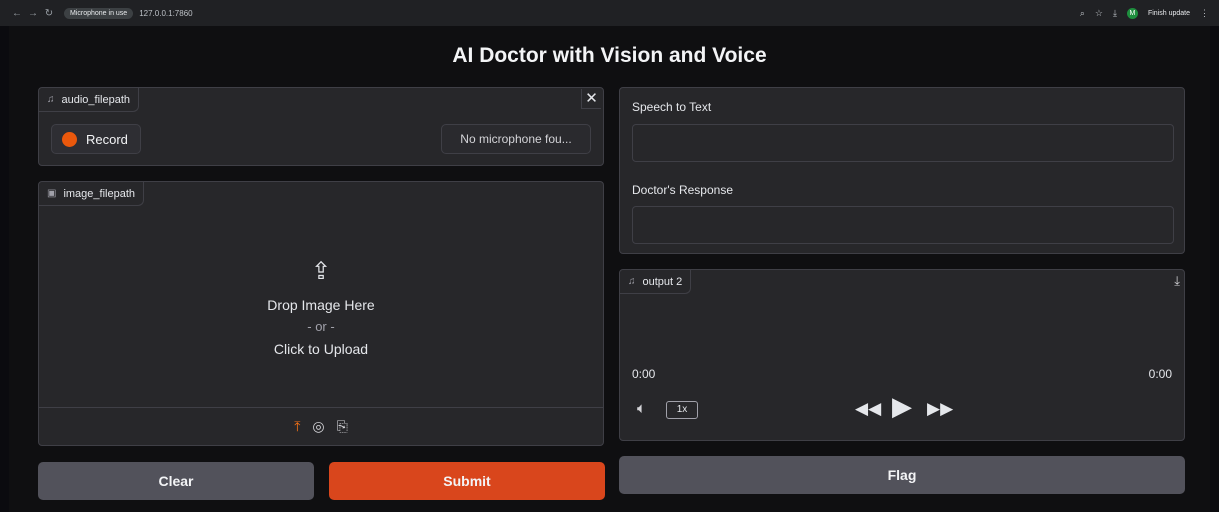  What do you see at coordinates (1082, 13) in the screenshot?
I see `zoom-icon: ⌕` at bounding box center [1082, 13].